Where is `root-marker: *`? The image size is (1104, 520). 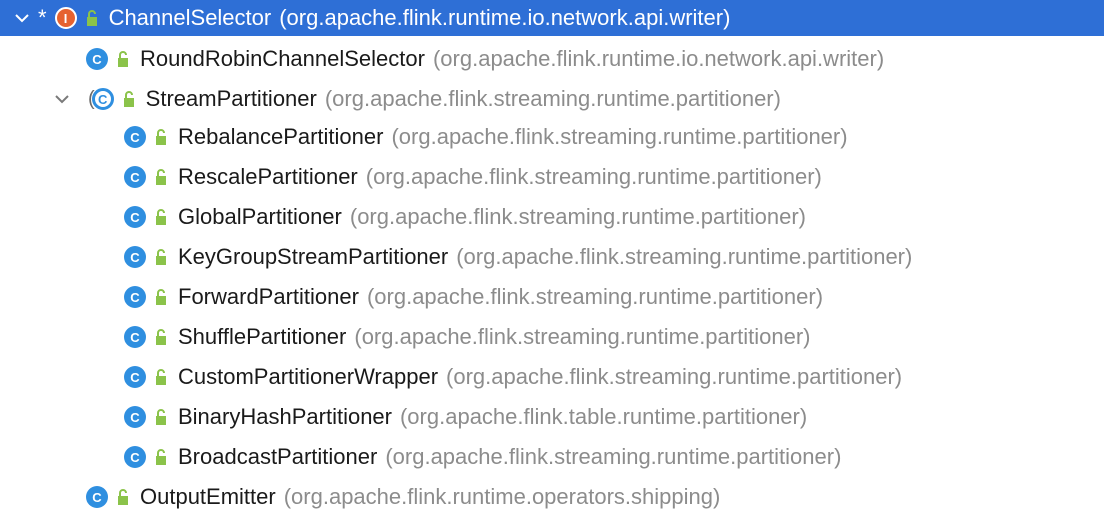
root-marker: * is located at coordinates (42, 17).